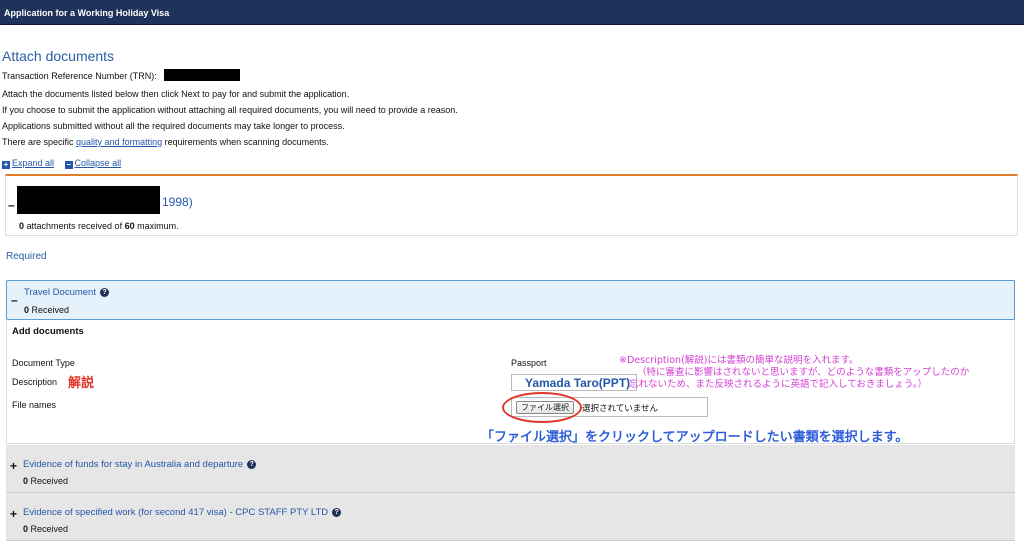  I want to click on highlight-circle, so click(542, 407).